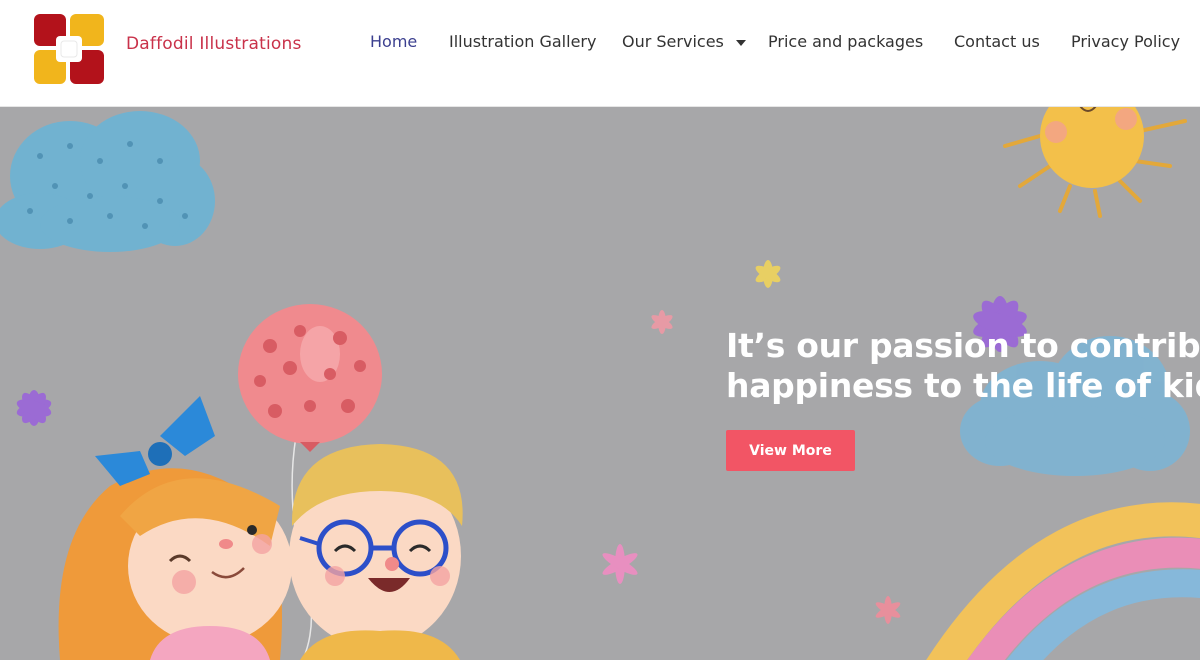 The image size is (1200, 660). Describe the element at coordinates (888, 610) in the screenshot. I see `flower-pink-bottom` at that location.